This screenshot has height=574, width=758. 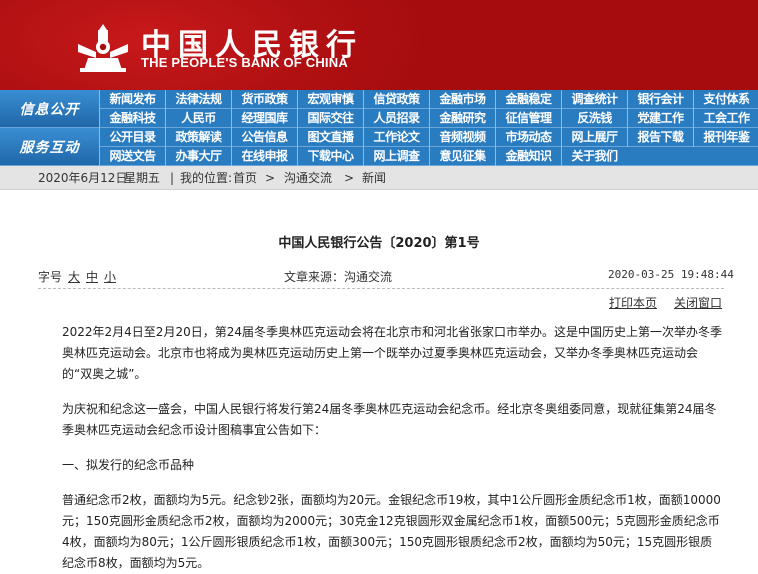 I want to click on service-section-label-text: 服务互动, so click(x=49, y=147).